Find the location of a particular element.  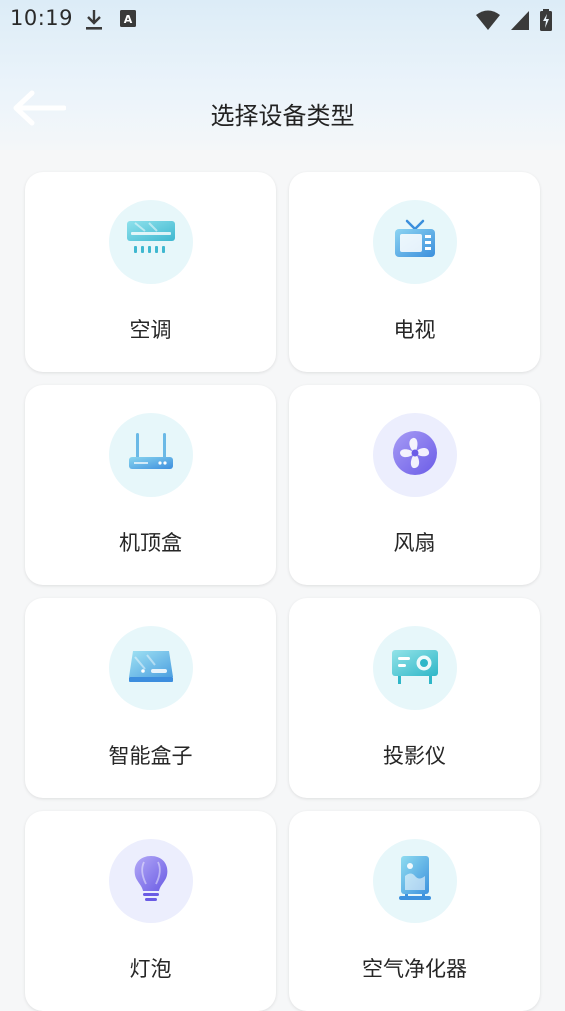

device-card-air-purifier: 空气净化器 is located at coordinates (414, 911).